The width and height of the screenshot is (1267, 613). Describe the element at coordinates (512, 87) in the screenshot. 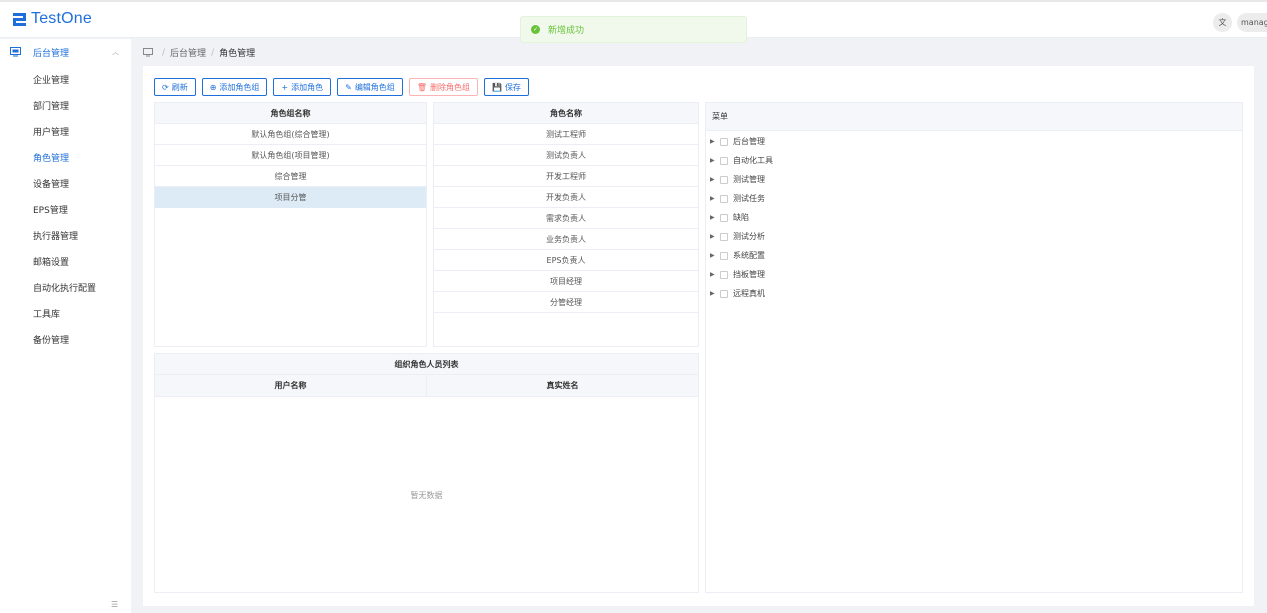

I see `save-label: 保存` at that location.